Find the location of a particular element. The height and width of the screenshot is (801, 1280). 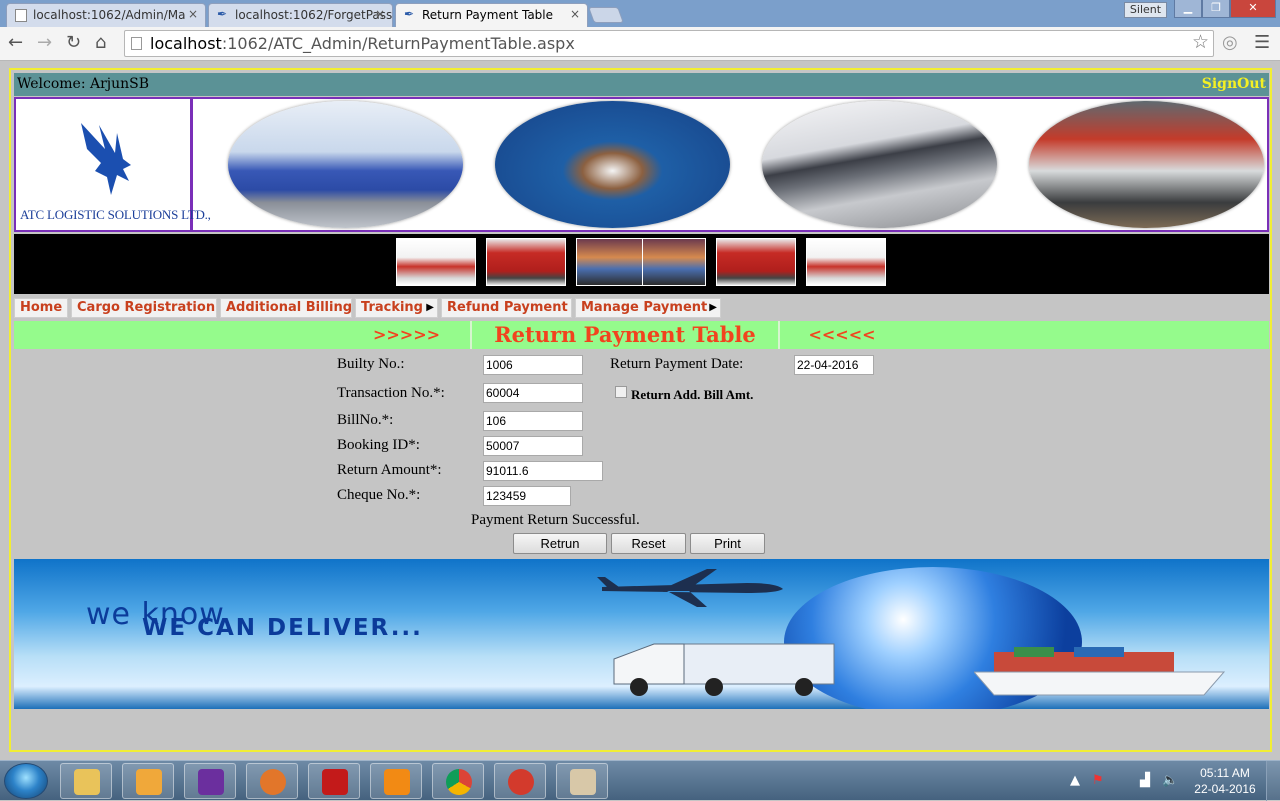

menu-item-refund-payment: Refund Payment is located at coordinates (506, 308).